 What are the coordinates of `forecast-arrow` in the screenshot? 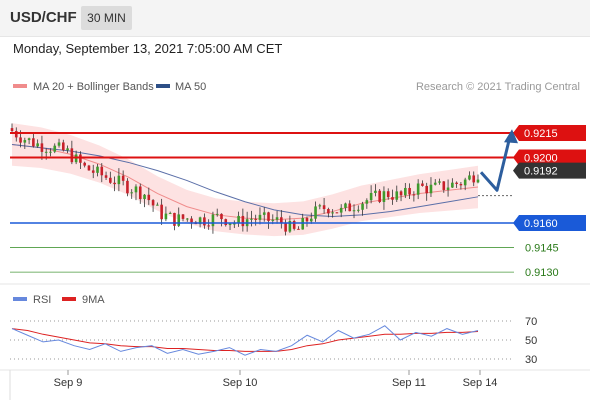 It's located at (495, 163).